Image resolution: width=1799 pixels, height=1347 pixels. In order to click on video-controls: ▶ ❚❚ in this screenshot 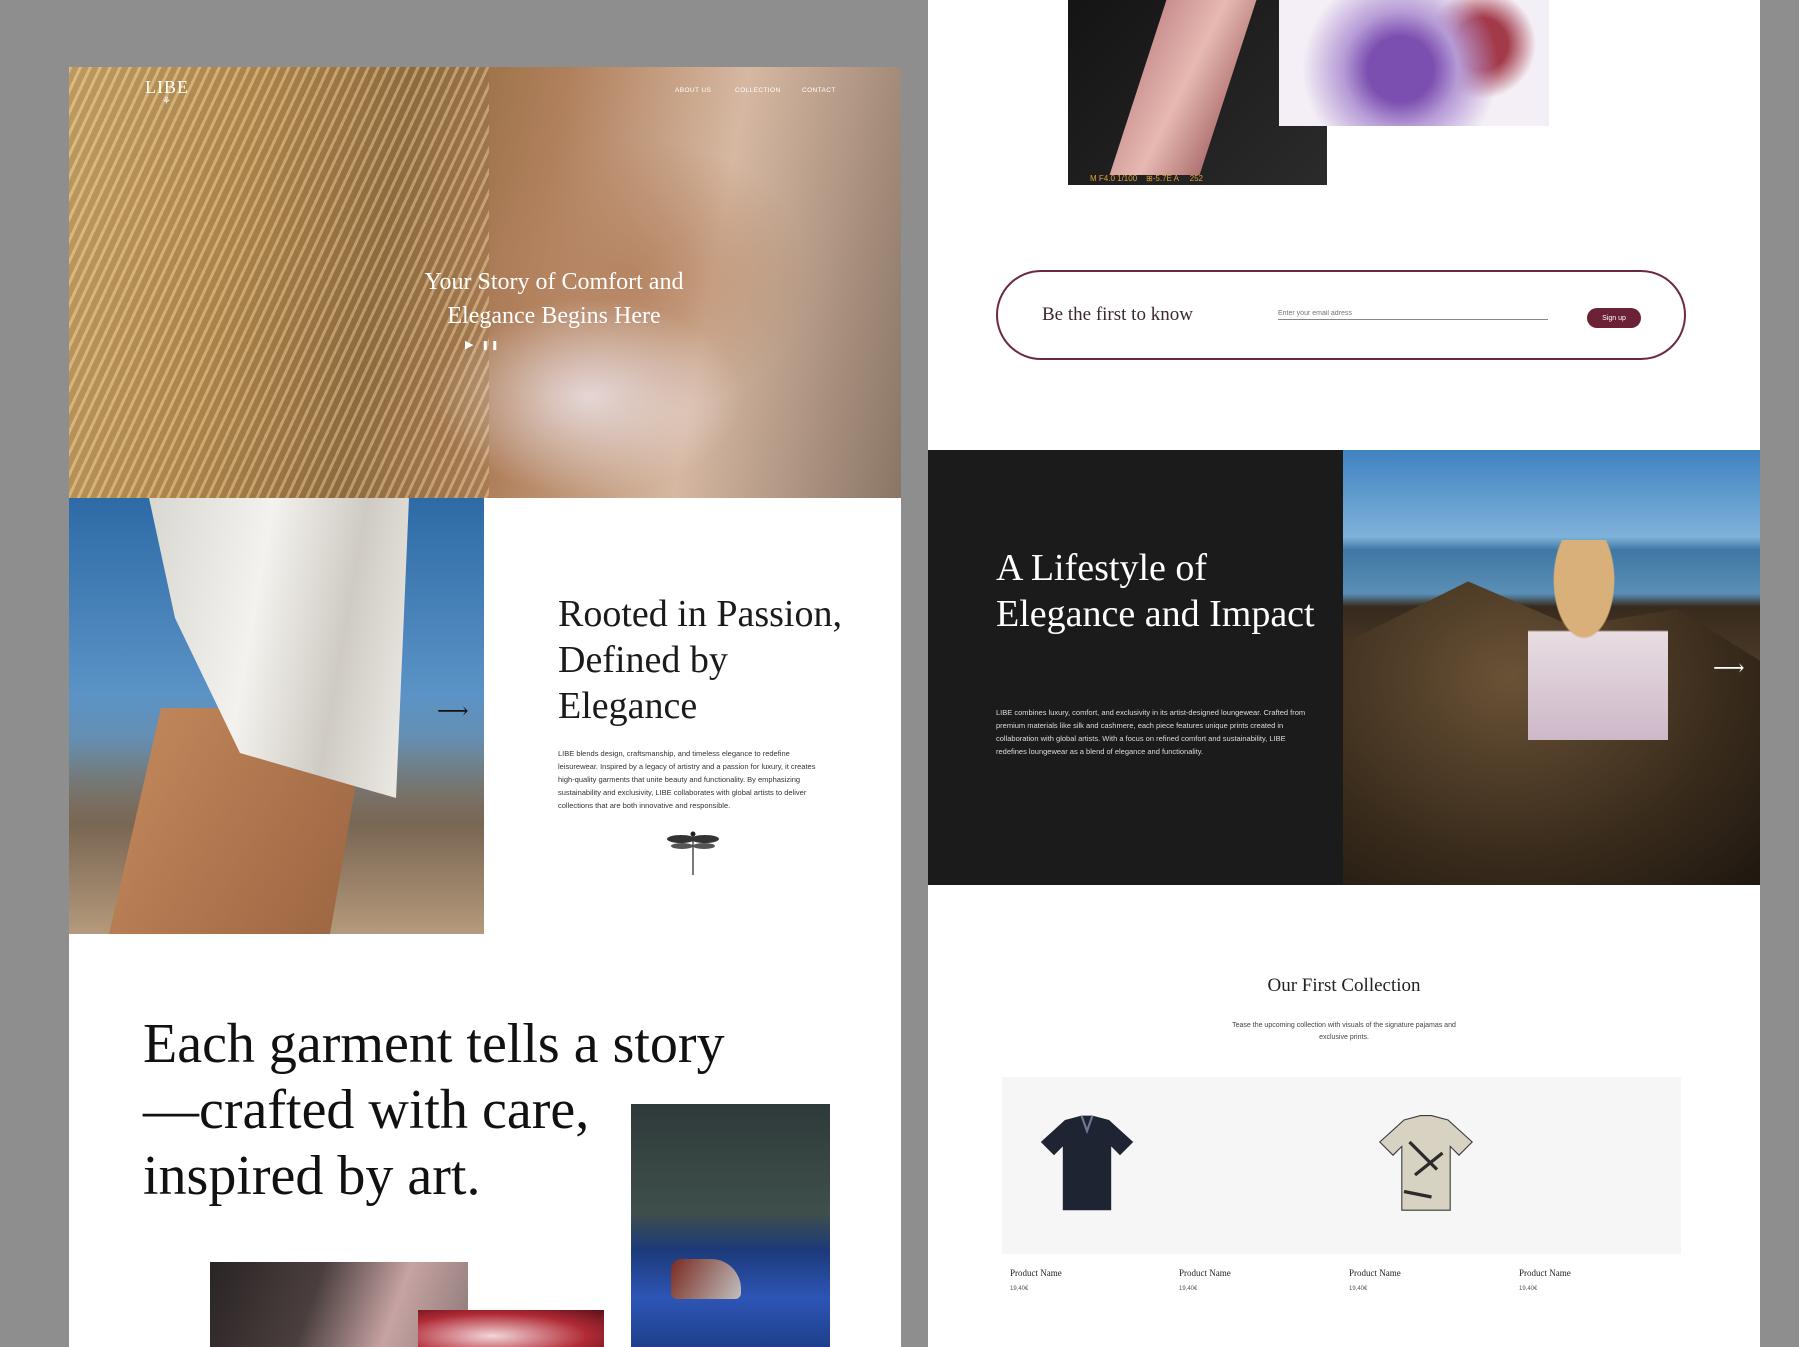, I will do `click(482, 343)`.